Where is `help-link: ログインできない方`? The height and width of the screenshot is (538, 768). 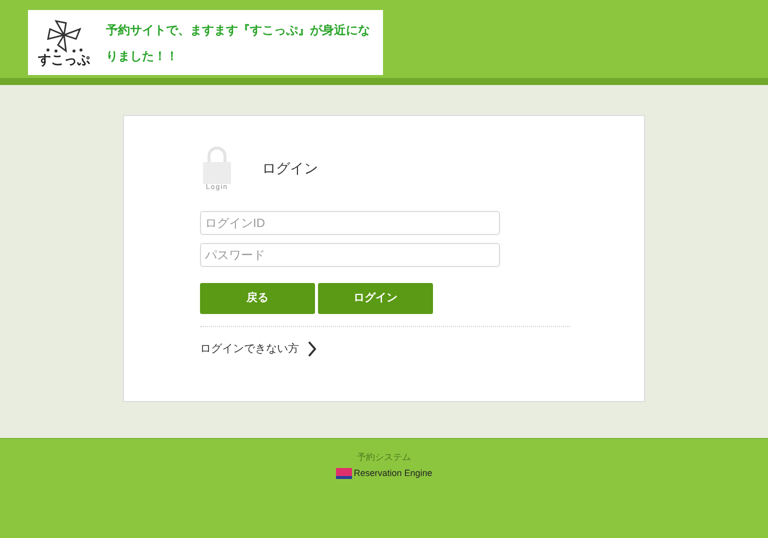 help-link: ログインできない方 is located at coordinates (350, 349).